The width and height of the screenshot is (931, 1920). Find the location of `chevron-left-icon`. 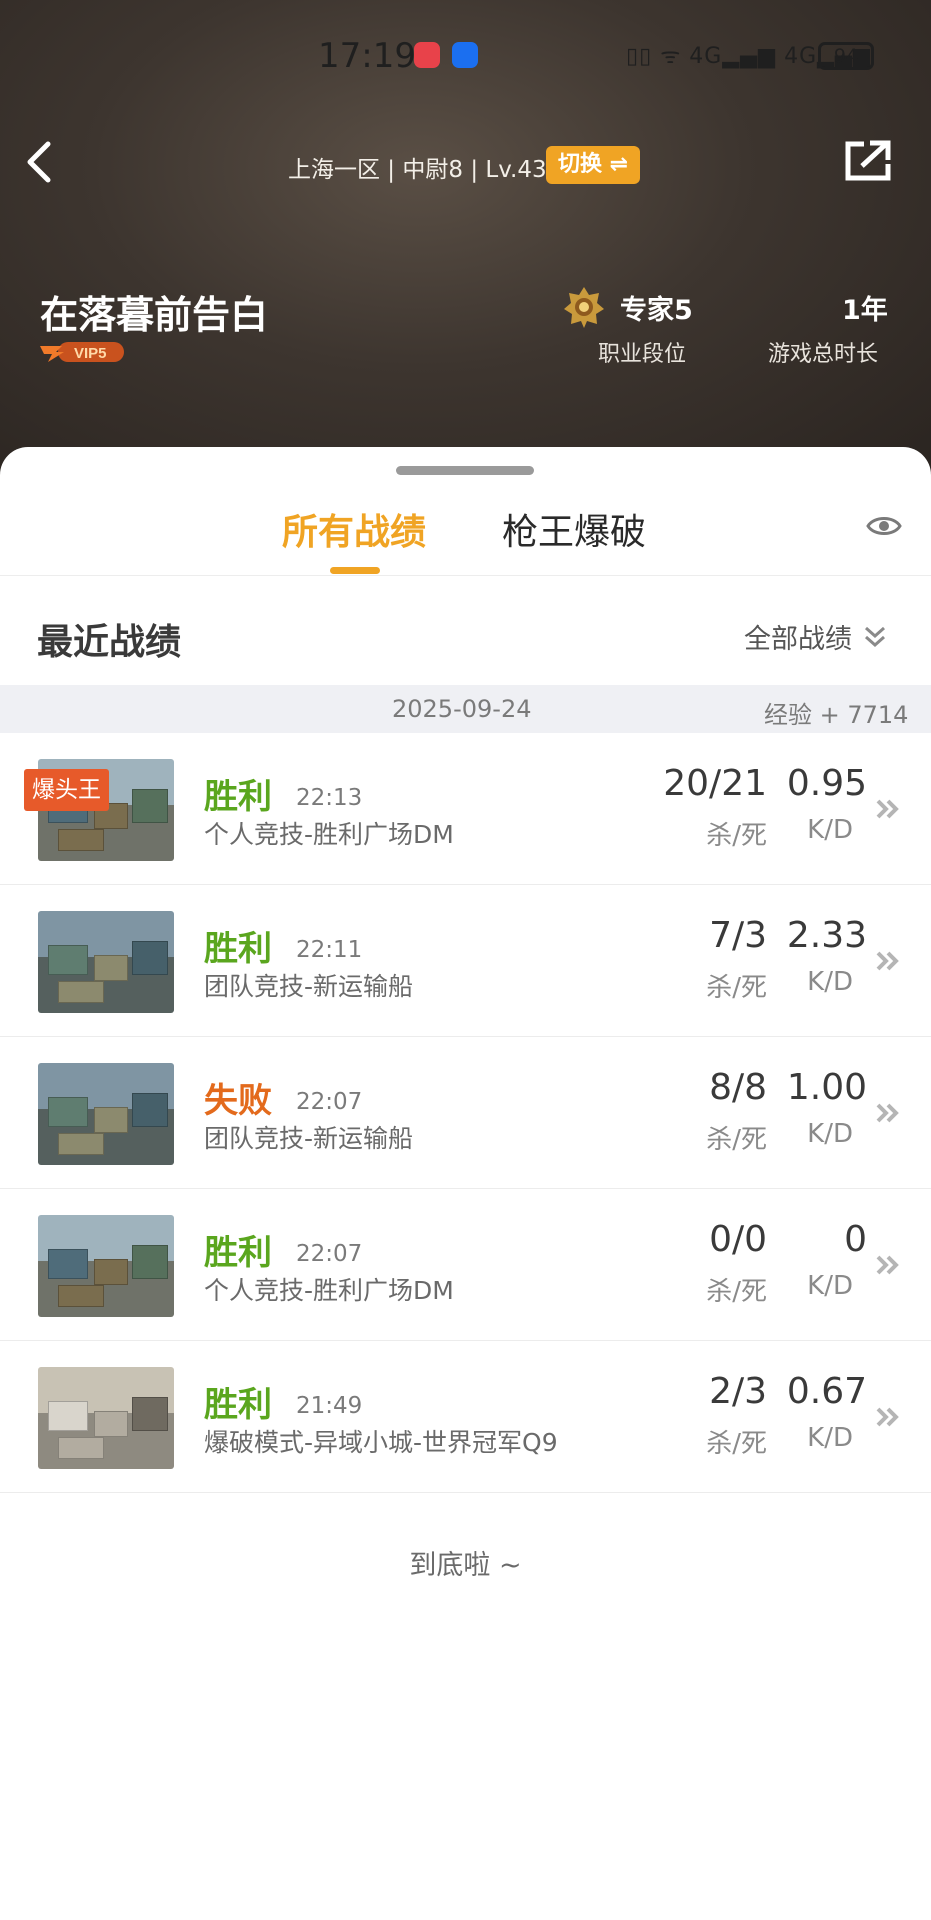

chevron-left-icon is located at coordinates (39, 162).